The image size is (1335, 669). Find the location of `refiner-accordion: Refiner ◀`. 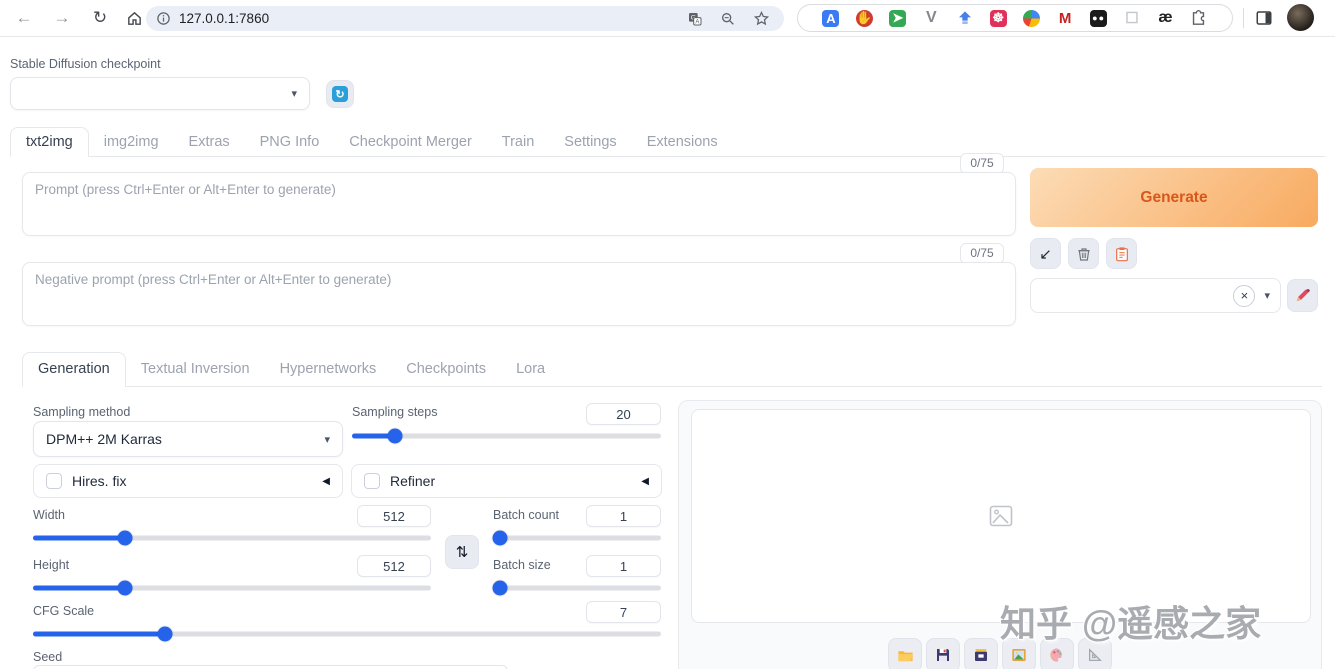

refiner-accordion: Refiner ◀ is located at coordinates (506, 481).